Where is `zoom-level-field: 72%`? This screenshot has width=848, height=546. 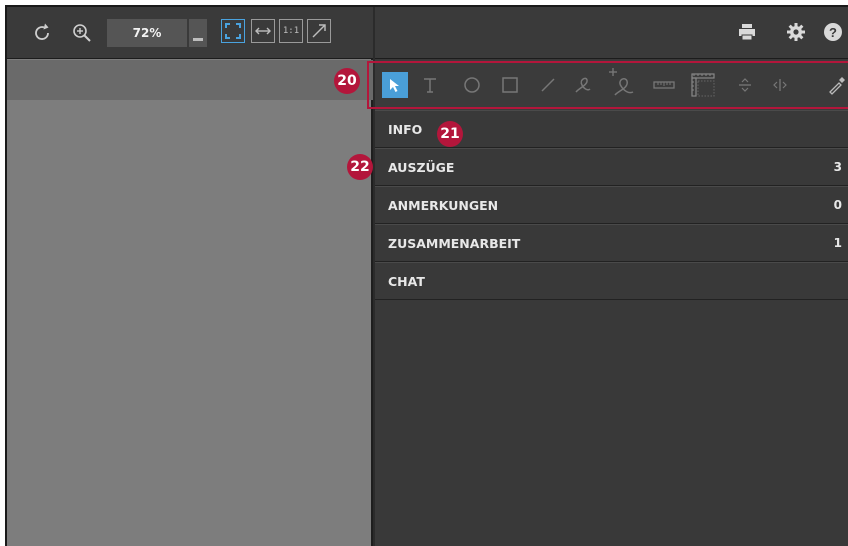 zoom-level-field: 72% is located at coordinates (147, 33).